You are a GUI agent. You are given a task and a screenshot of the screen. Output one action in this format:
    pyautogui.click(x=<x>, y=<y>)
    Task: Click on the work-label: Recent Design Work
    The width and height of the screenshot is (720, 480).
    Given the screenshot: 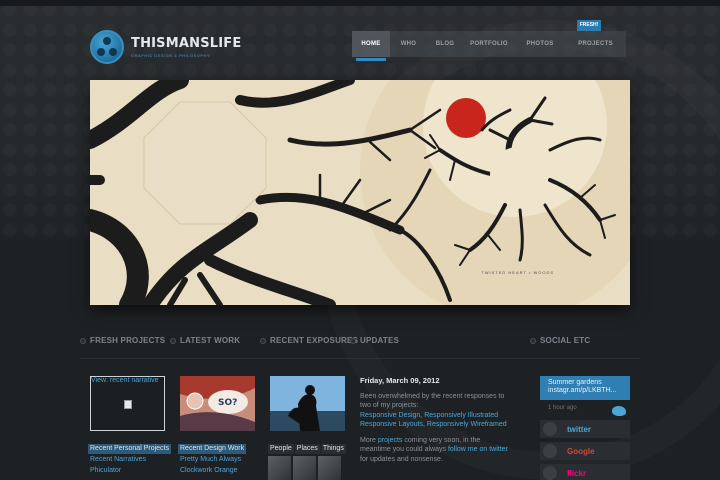 What is the action you would take?
    pyautogui.click(x=212, y=449)
    